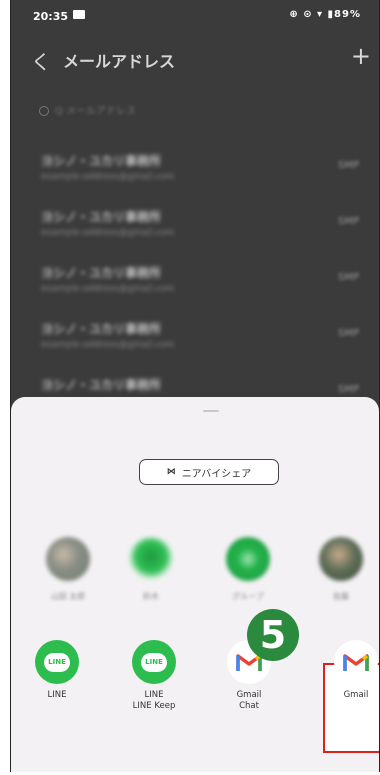 This screenshot has height=775, width=380. I want to click on direct-share-contact: グループ, so click(248, 569).